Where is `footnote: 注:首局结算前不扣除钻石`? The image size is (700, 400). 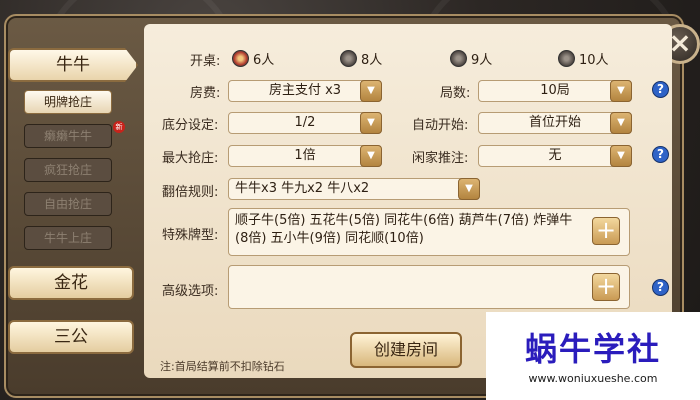 footnote: 注:首局结算前不扣除钻石 is located at coordinates (222, 366).